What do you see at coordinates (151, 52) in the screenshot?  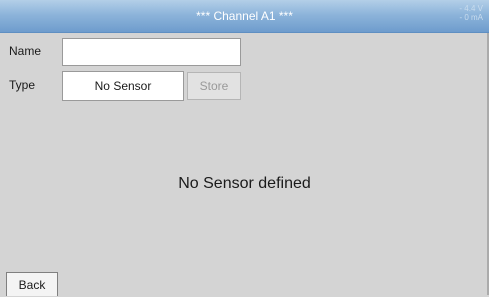 I see `name-field` at bounding box center [151, 52].